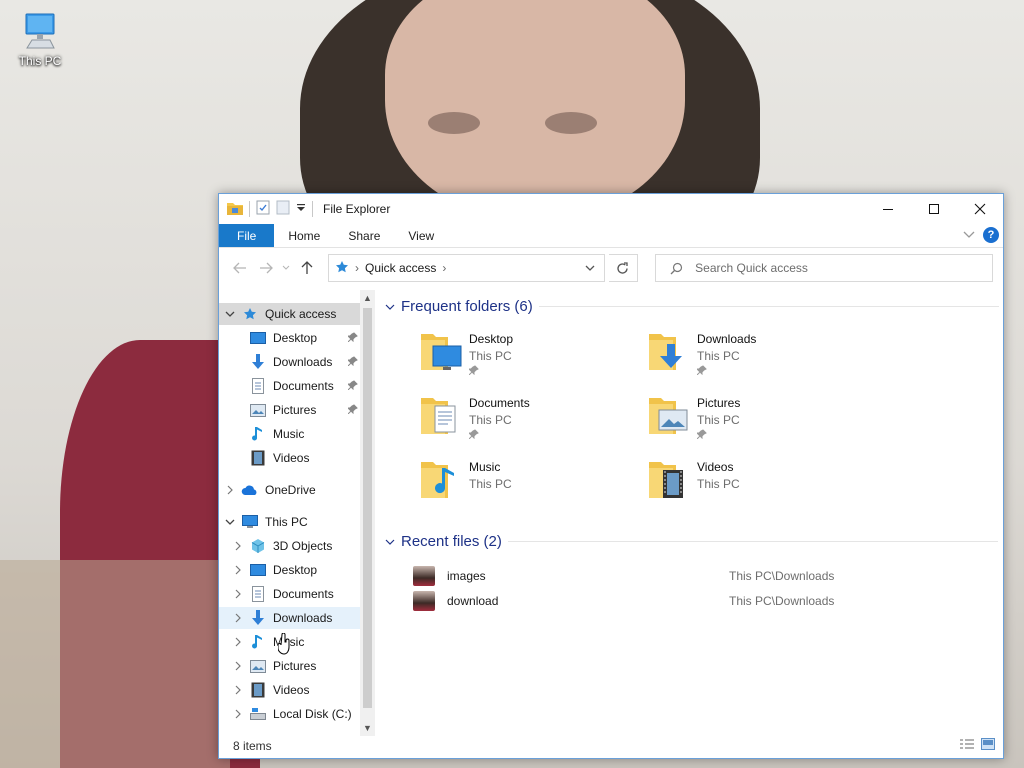  I want to click on sidebar-item-desktop-pc: Desktop, so click(289, 570).